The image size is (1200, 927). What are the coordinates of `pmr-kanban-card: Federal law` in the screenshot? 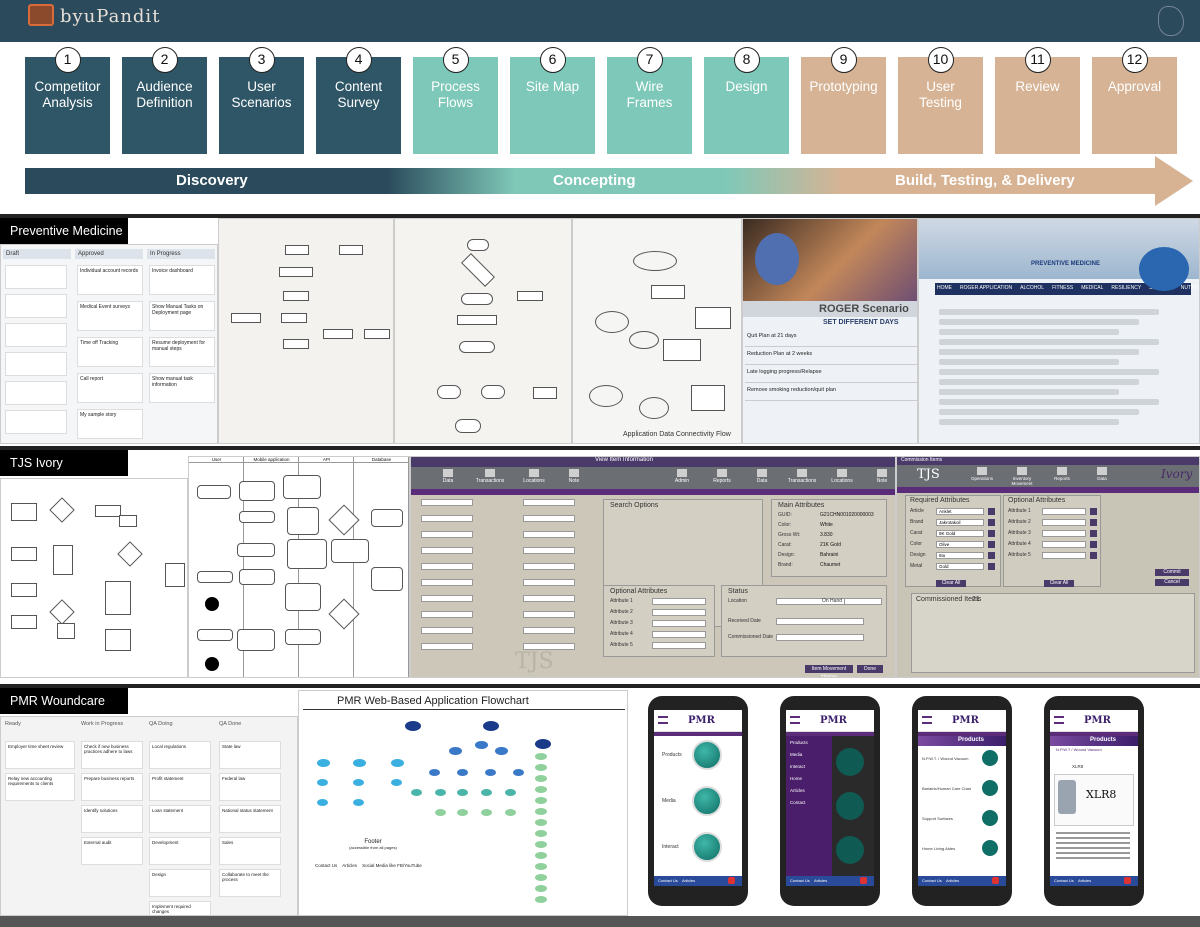 It's located at (250, 787).